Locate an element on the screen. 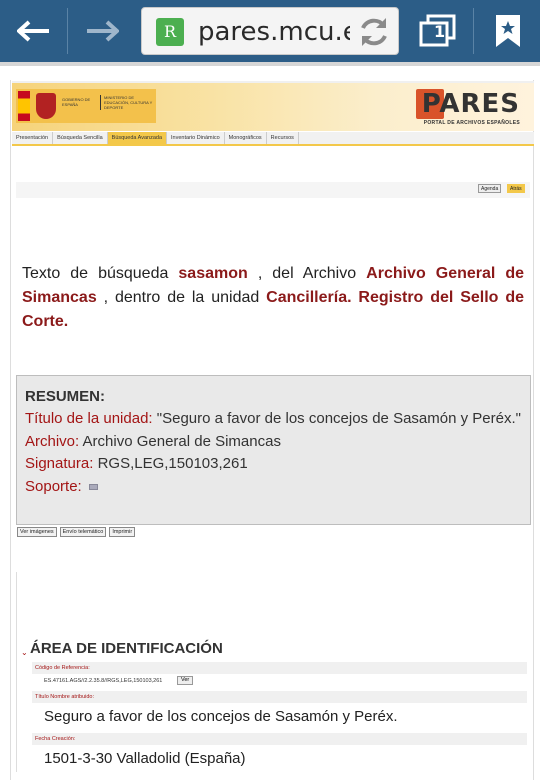 Image resolution: width=540 pixels, height=780 pixels. nav-recursos: Recursos is located at coordinates (283, 138).